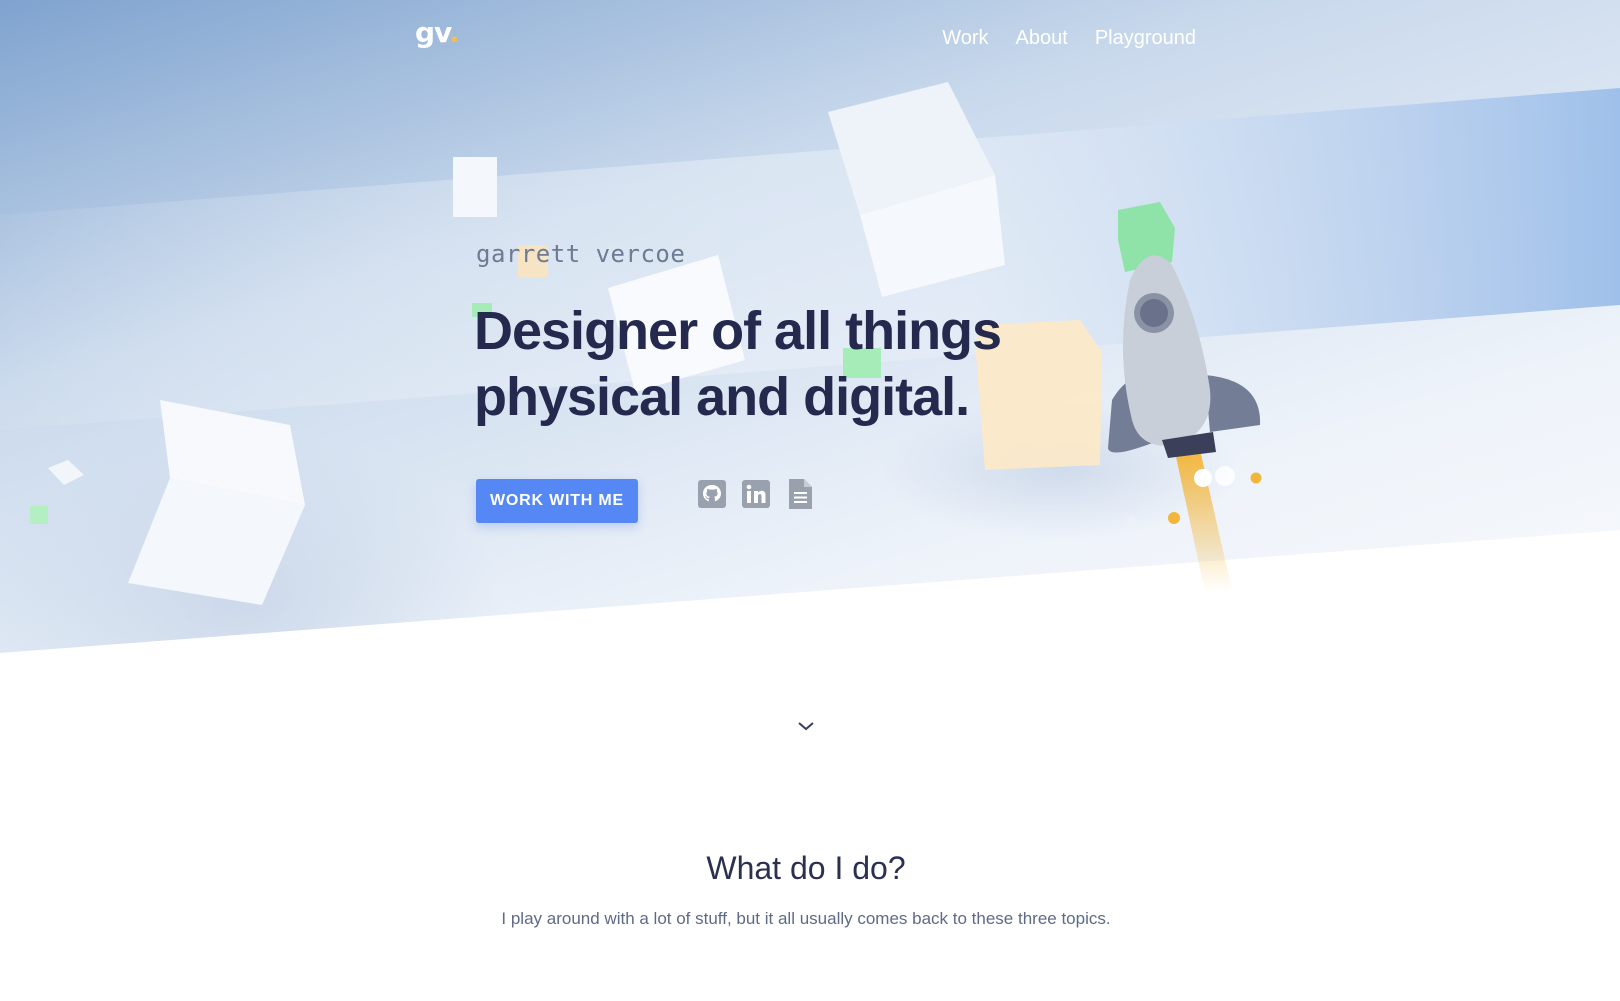  Describe the element at coordinates (800, 494) in the screenshot. I see `document-icon` at that location.